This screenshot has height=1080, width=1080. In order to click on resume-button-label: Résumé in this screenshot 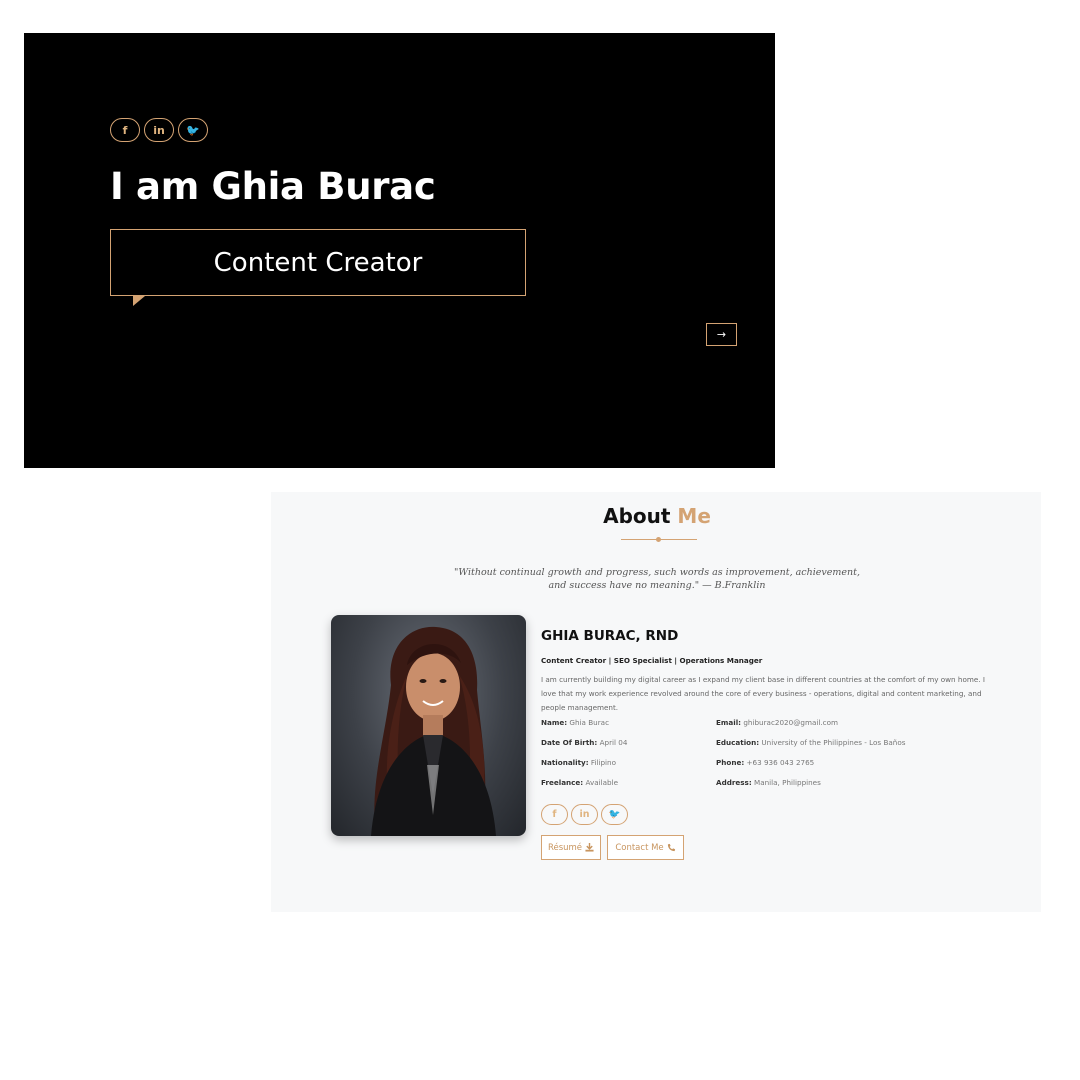, I will do `click(565, 847)`.